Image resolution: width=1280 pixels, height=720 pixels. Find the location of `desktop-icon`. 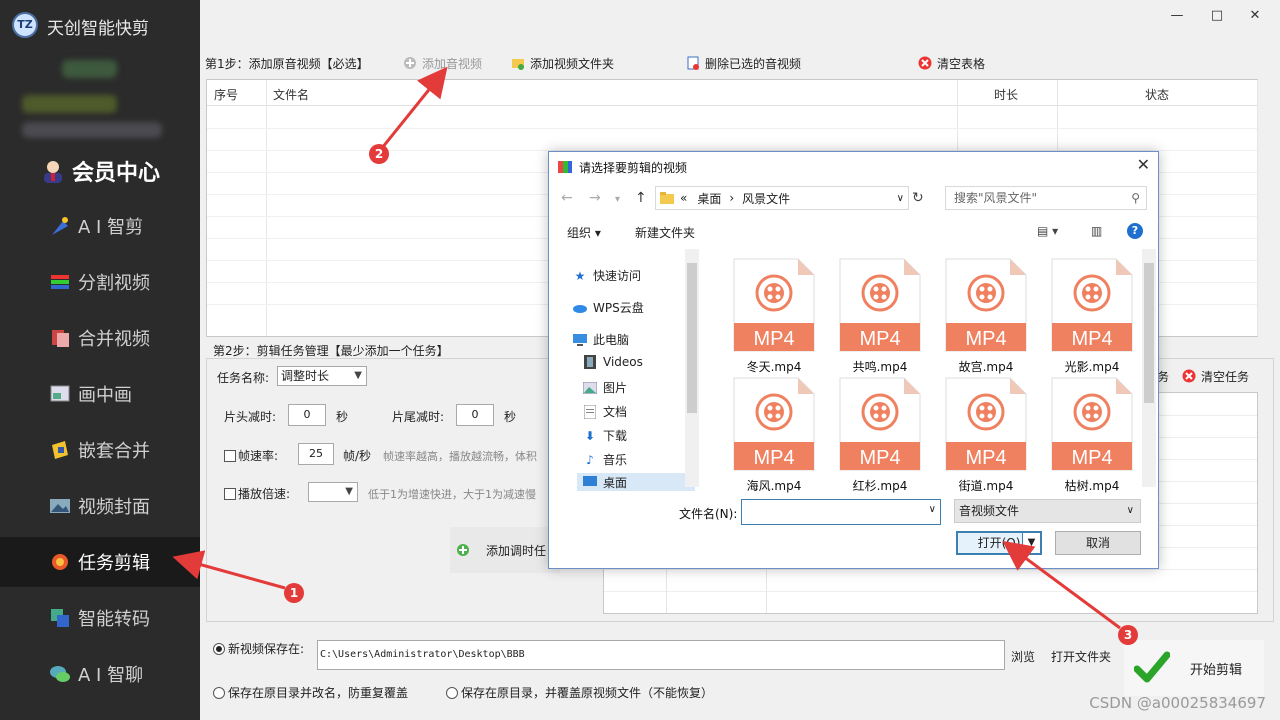

desktop-icon is located at coordinates (590, 482).